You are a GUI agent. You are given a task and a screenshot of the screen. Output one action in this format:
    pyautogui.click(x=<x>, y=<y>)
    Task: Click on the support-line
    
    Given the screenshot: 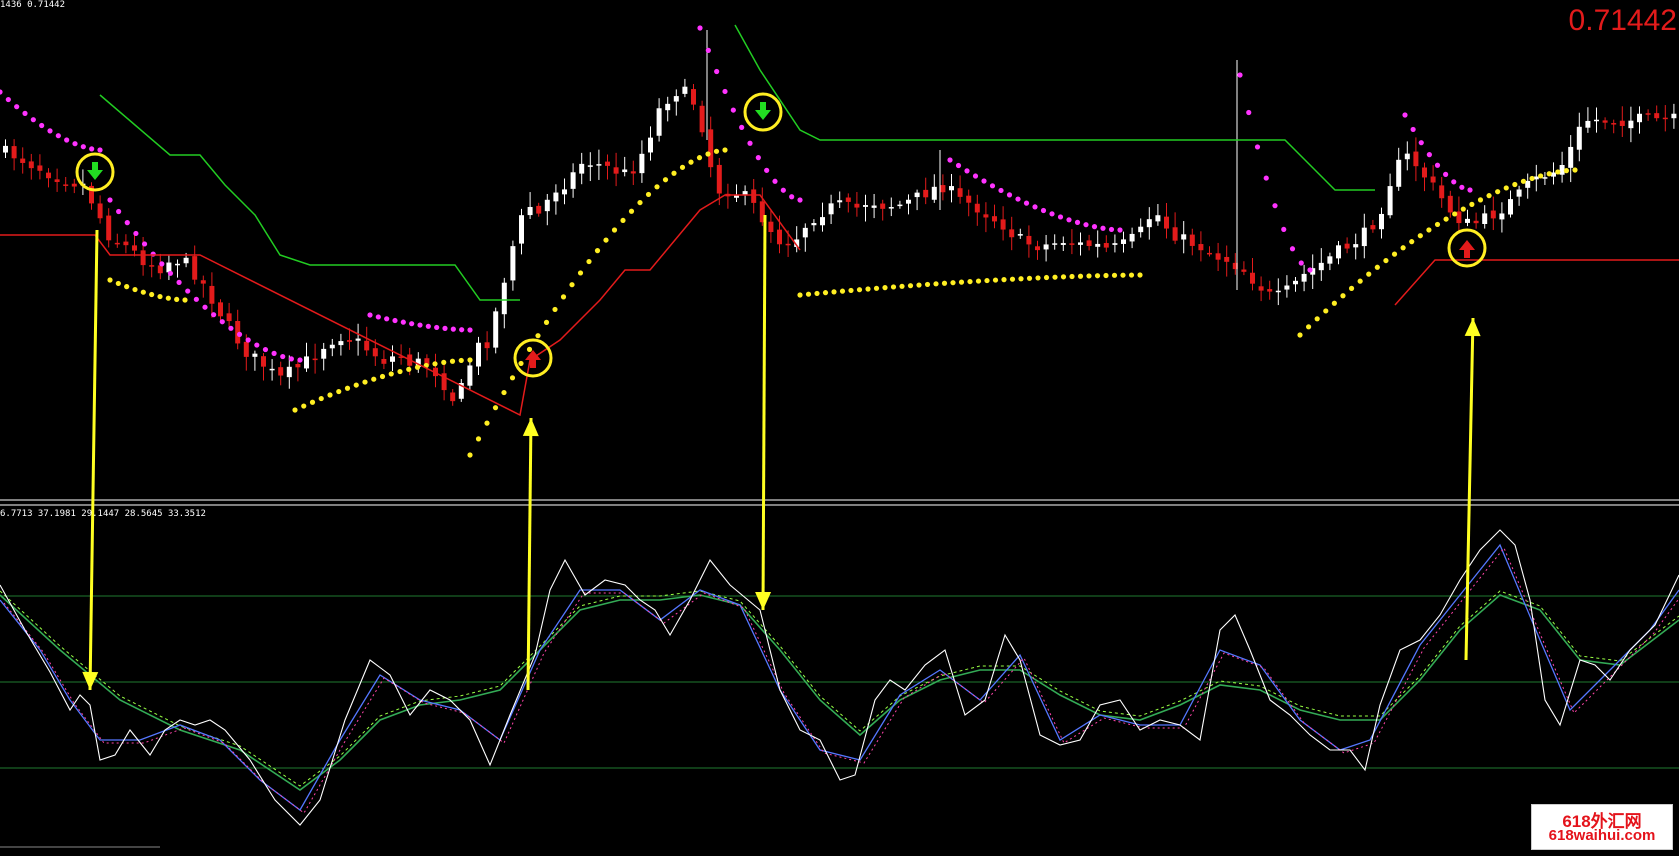 What is the action you would take?
    pyautogui.click(x=1536, y=282)
    